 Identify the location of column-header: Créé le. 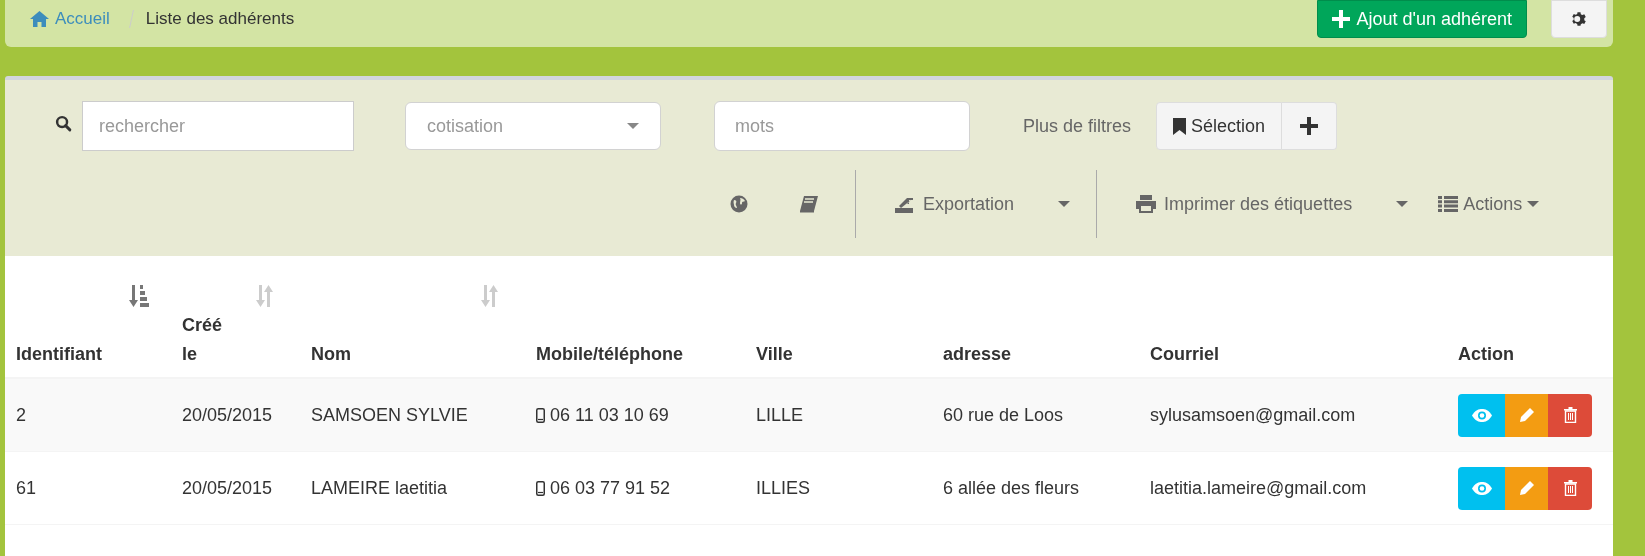
(202, 340).